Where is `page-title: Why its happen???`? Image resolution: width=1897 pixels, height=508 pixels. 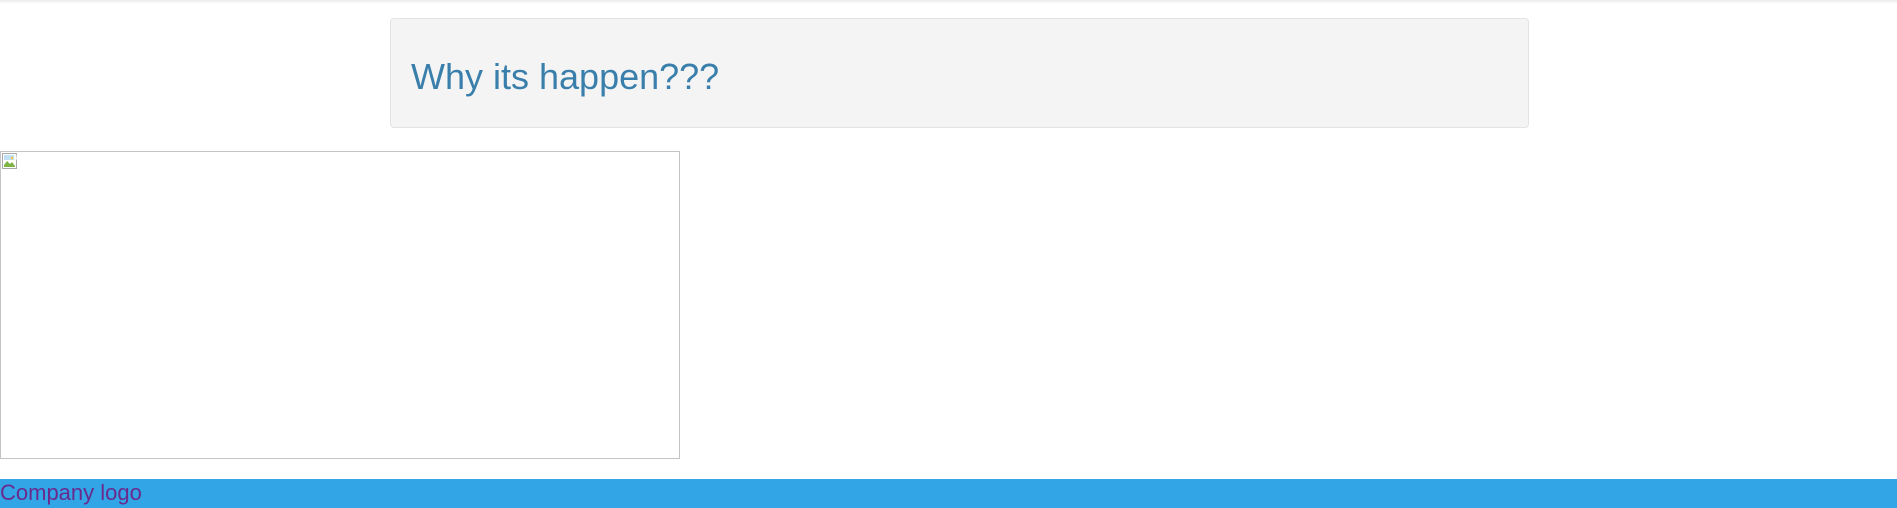 page-title: Why its happen??? is located at coordinates (565, 76).